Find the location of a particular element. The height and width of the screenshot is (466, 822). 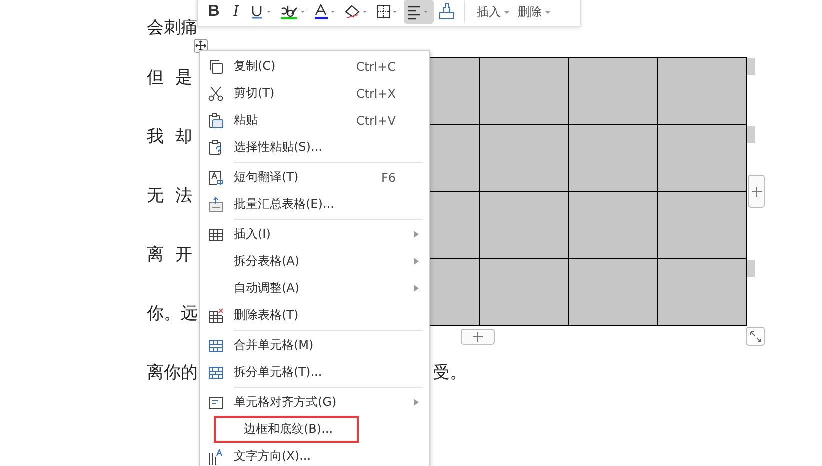

menu-item: 自动调整(A) is located at coordinates (314, 288).